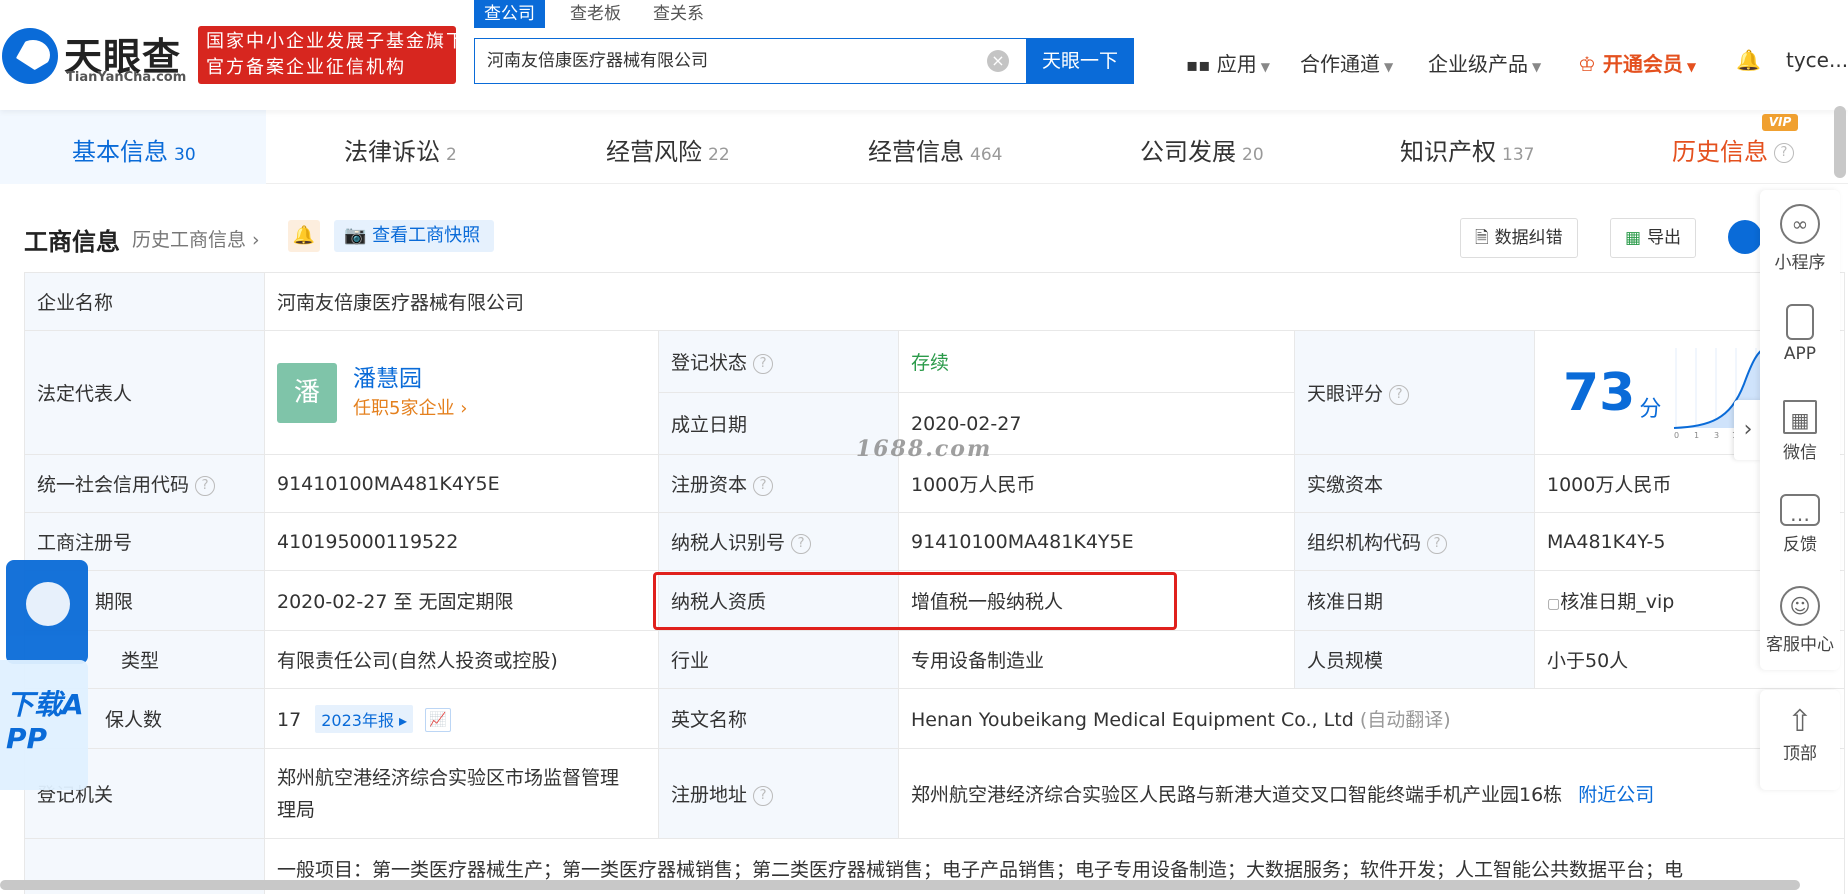 This screenshot has width=1848, height=894. Describe the element at coordinates (196, 238) in the screenshot. I see `history-info-link: 历史工商信息 ›` at that location.